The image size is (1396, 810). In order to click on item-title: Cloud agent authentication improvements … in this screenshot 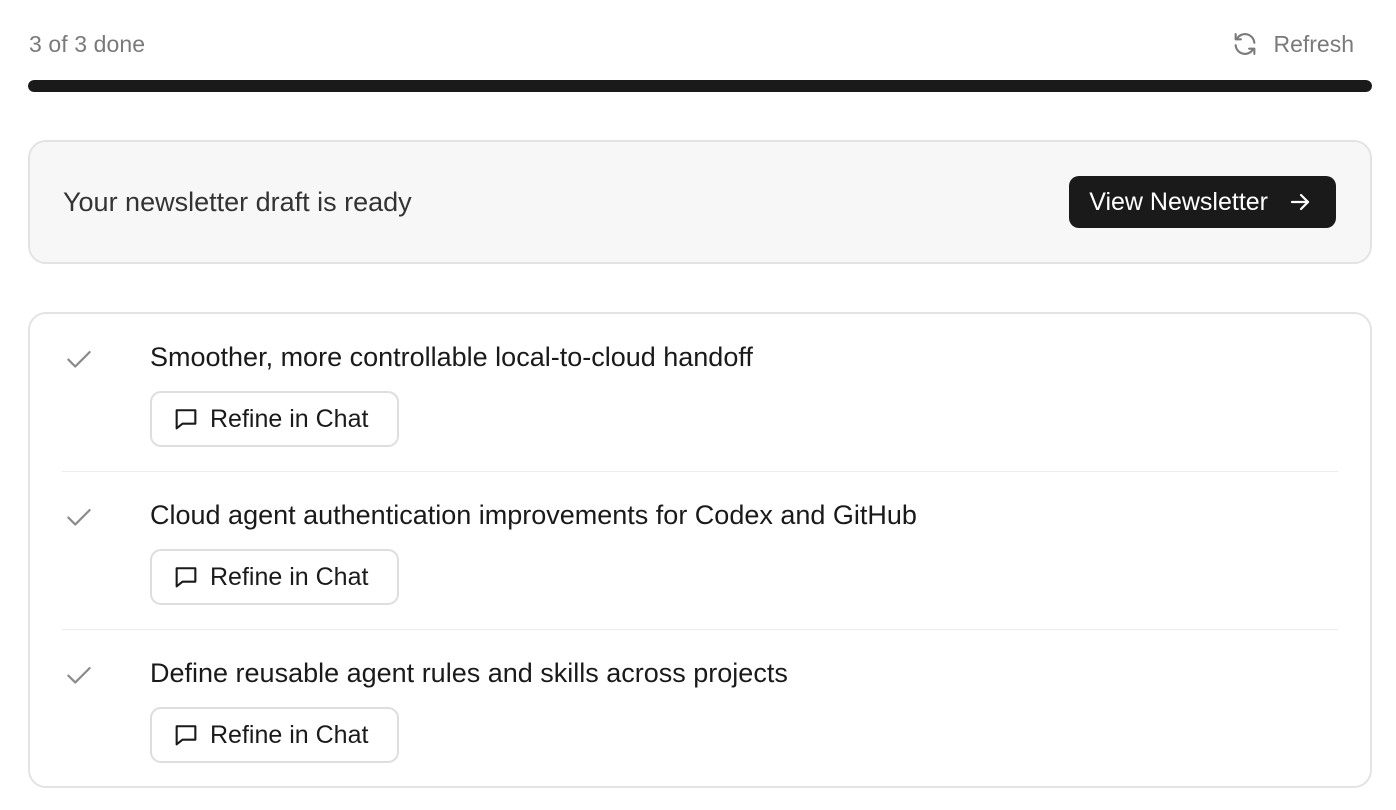, I will do `click(533, 515)`.